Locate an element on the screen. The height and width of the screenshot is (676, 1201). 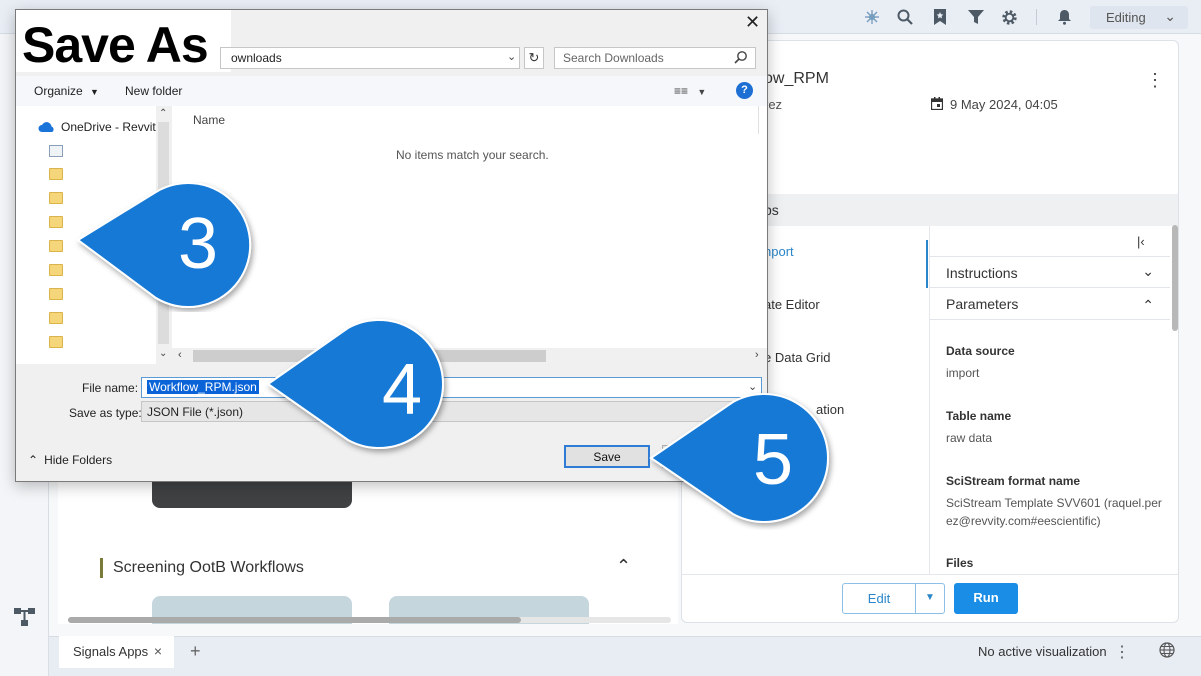
organize-button: Organize ▼ is located at coordinates (66, 91).